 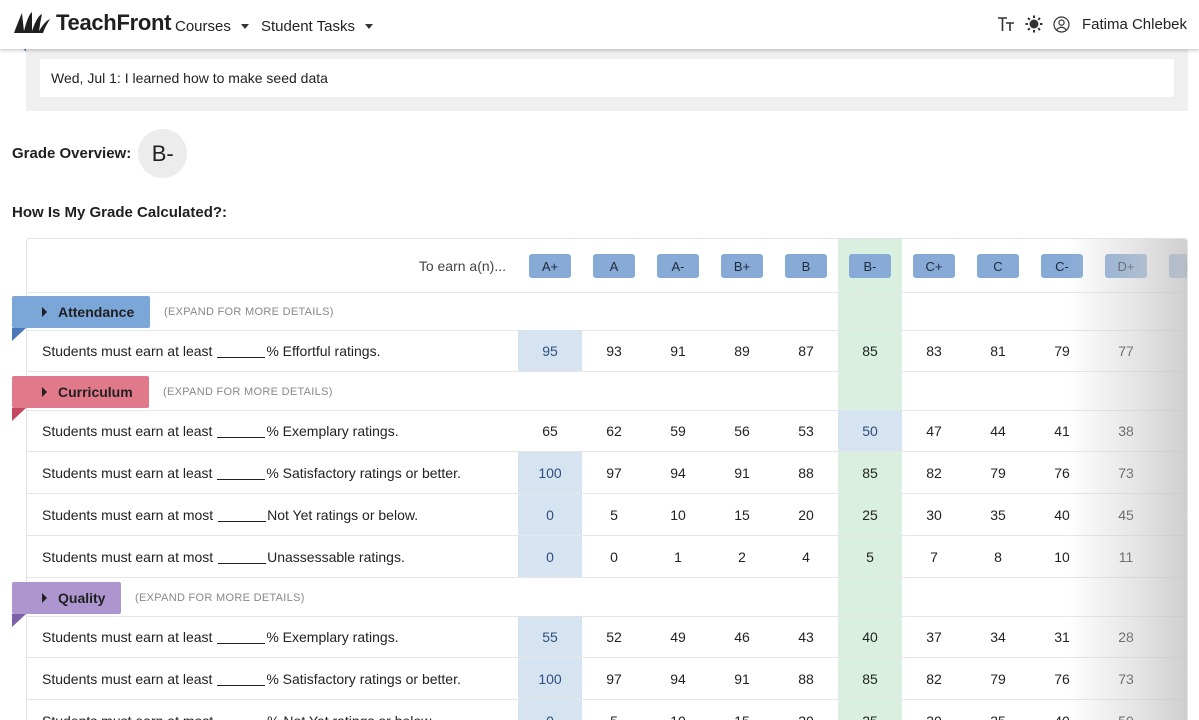 What do you see at coordinates (870, 430) in the screenshot?
I see `threshold-cell: 50` at bounding box center [870, 430].